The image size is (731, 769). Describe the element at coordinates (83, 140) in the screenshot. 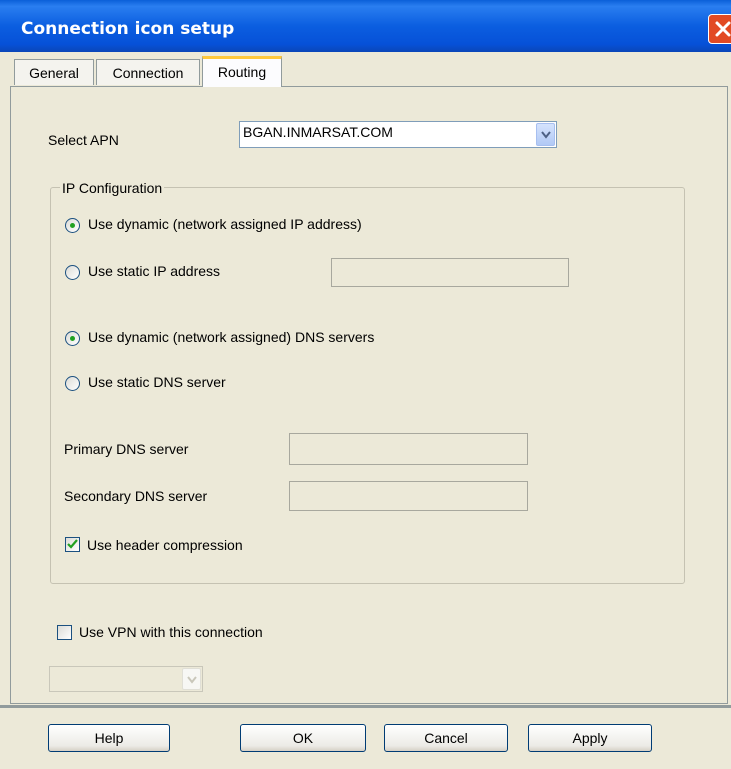

I see `apn-label: Select APN` at that location.